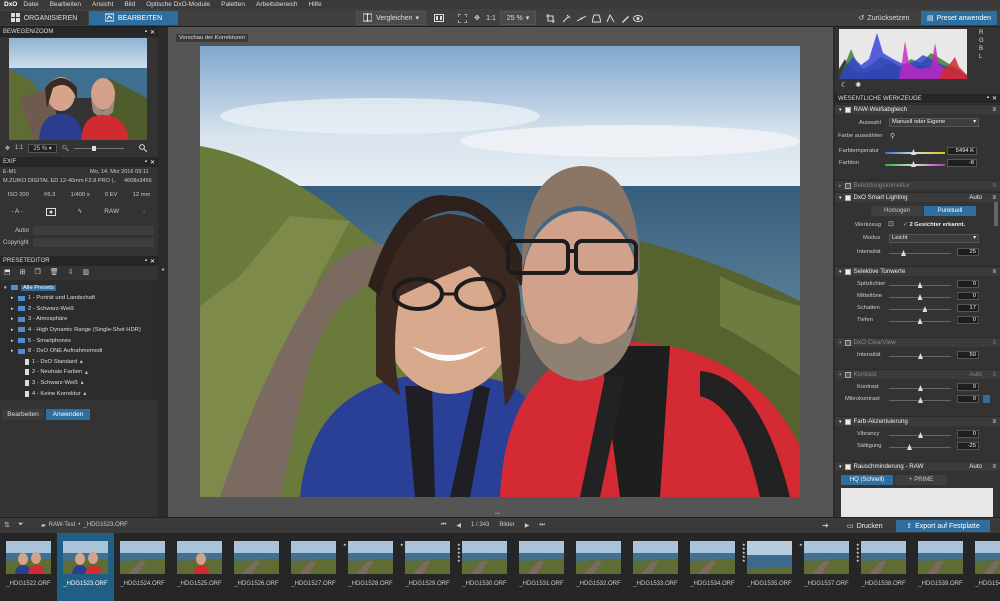 This screenshot has height=601, width=1000. I want to click on channel-b: B, so click(981, 49).